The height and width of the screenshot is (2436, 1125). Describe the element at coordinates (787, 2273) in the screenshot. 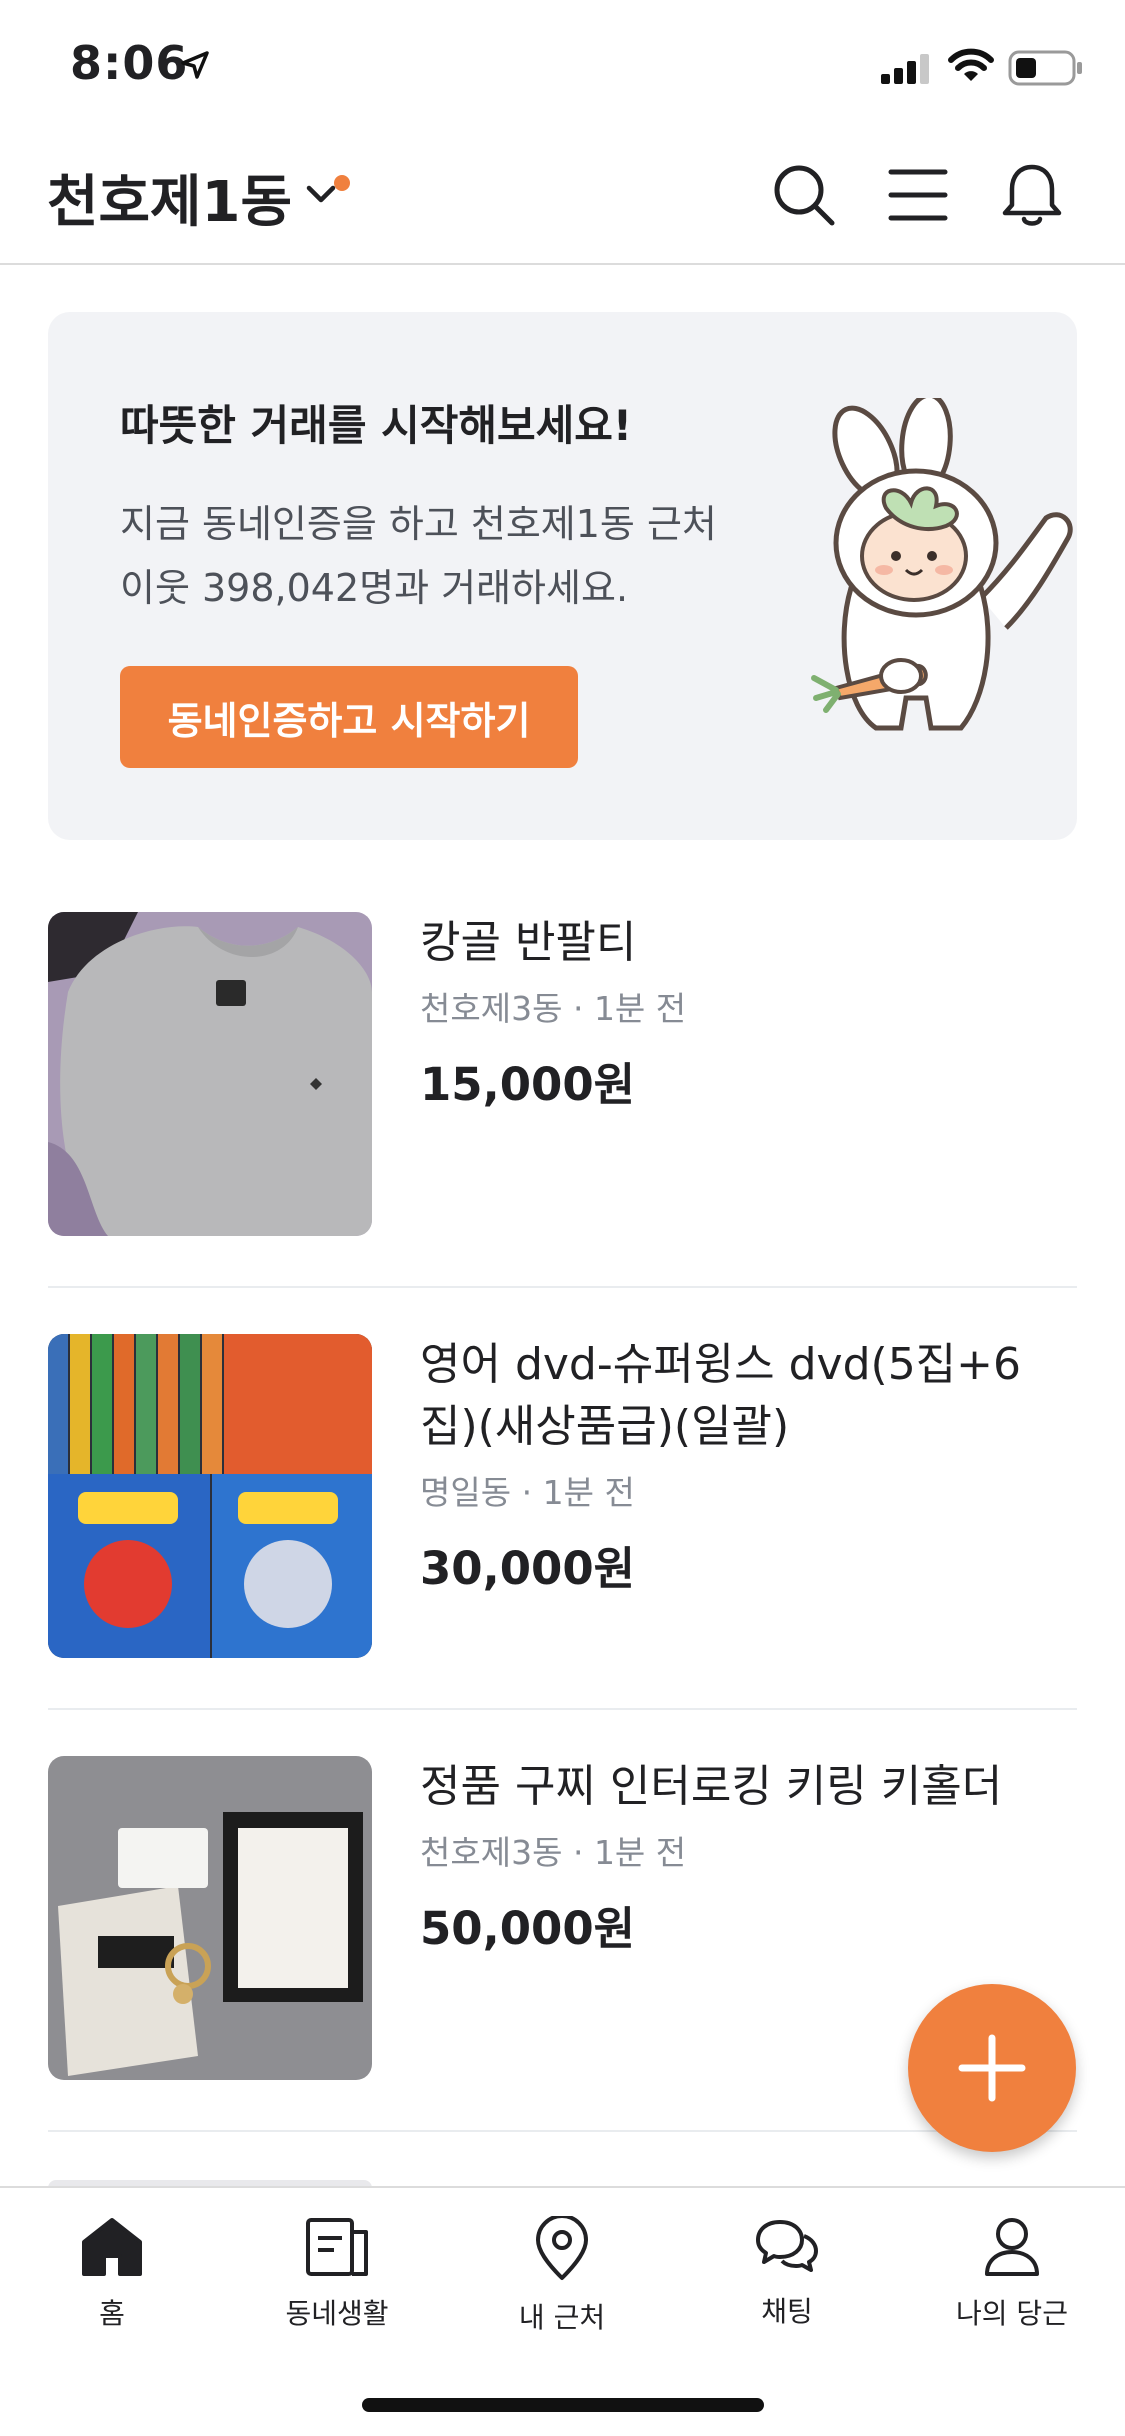

I see `tab-chat: 채팅` at that location.